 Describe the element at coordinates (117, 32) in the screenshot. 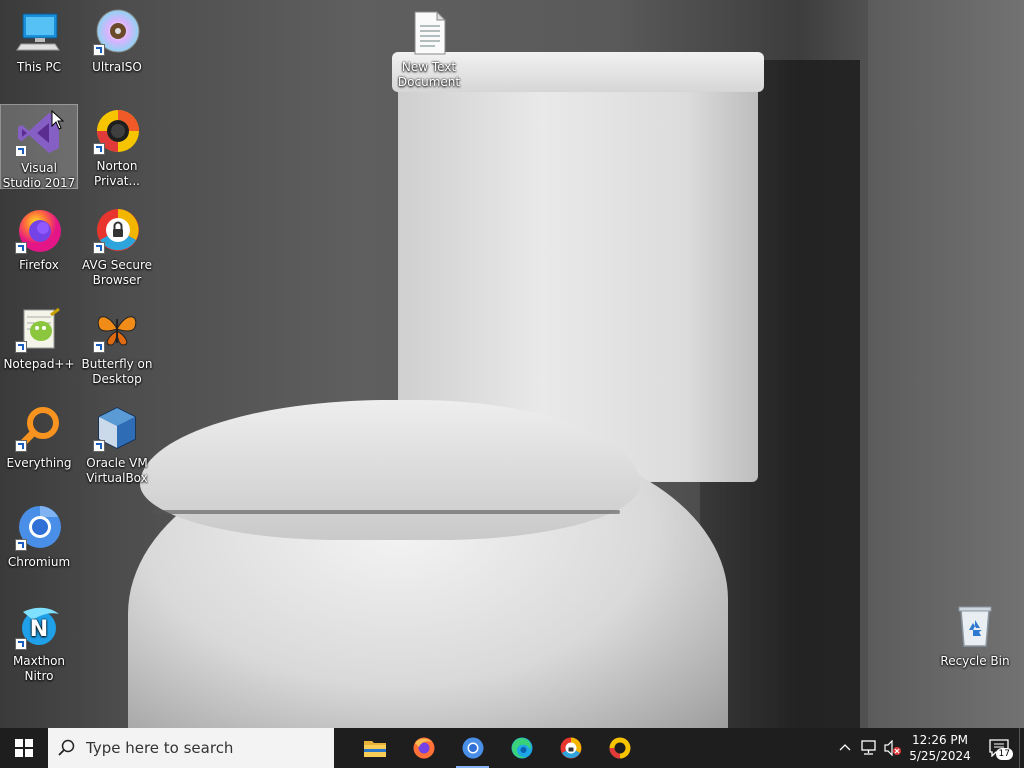

I see `disc-icon` at that location.